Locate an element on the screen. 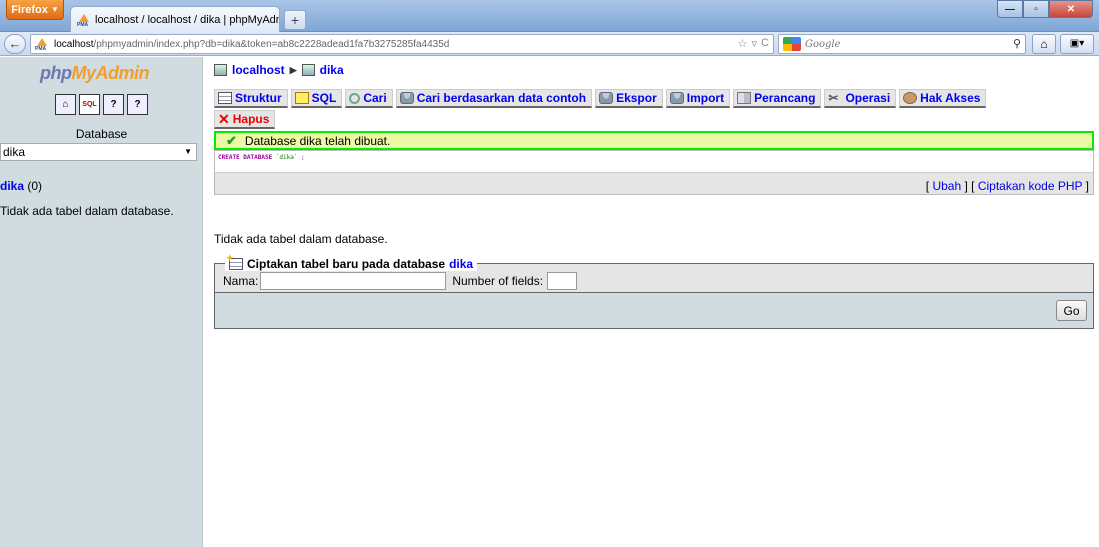 This screenshot has width=1099, height=547. sql-icon is located at coordinates (301, 98).